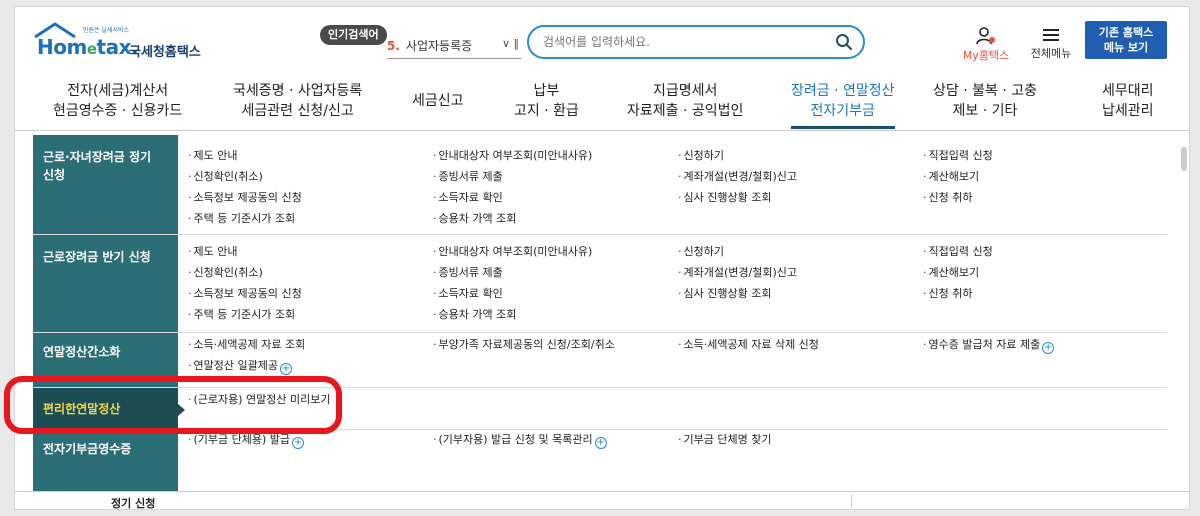 This screenshot has width=1200, height=516. What do you see at coordinates (1051, 35) in the screenshot?
I see `hamburger-icon` at bounding box center [1051, 35].